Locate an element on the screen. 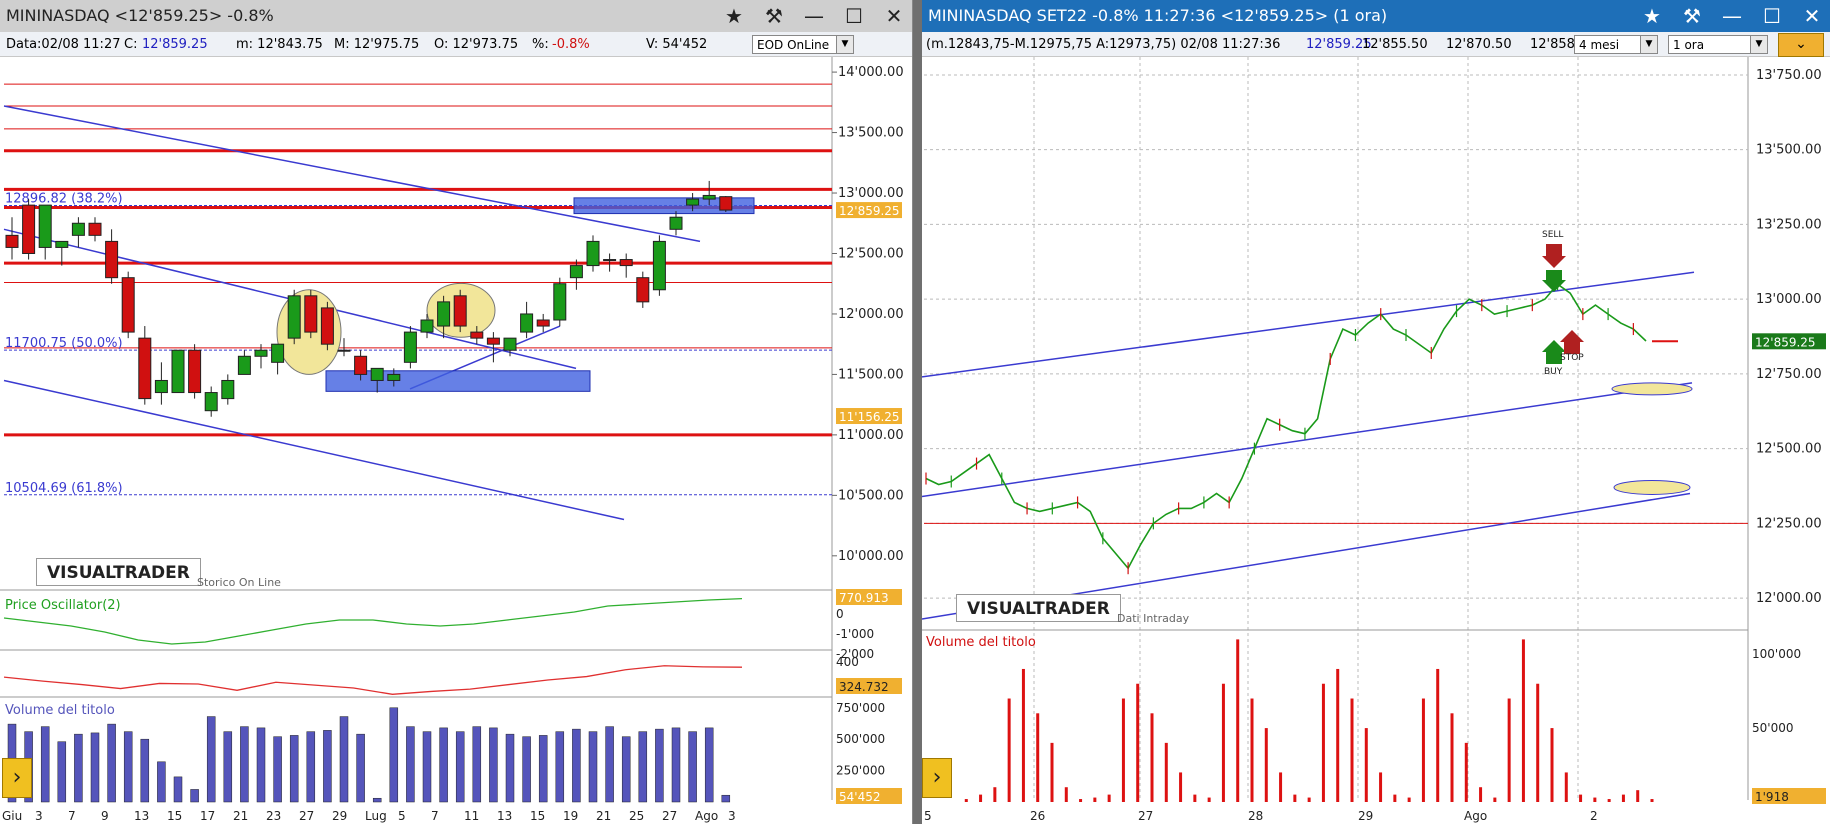 This screenshot has height=824, width=1830. x-tick-label: 26 is located at coordinates (1037, 816).